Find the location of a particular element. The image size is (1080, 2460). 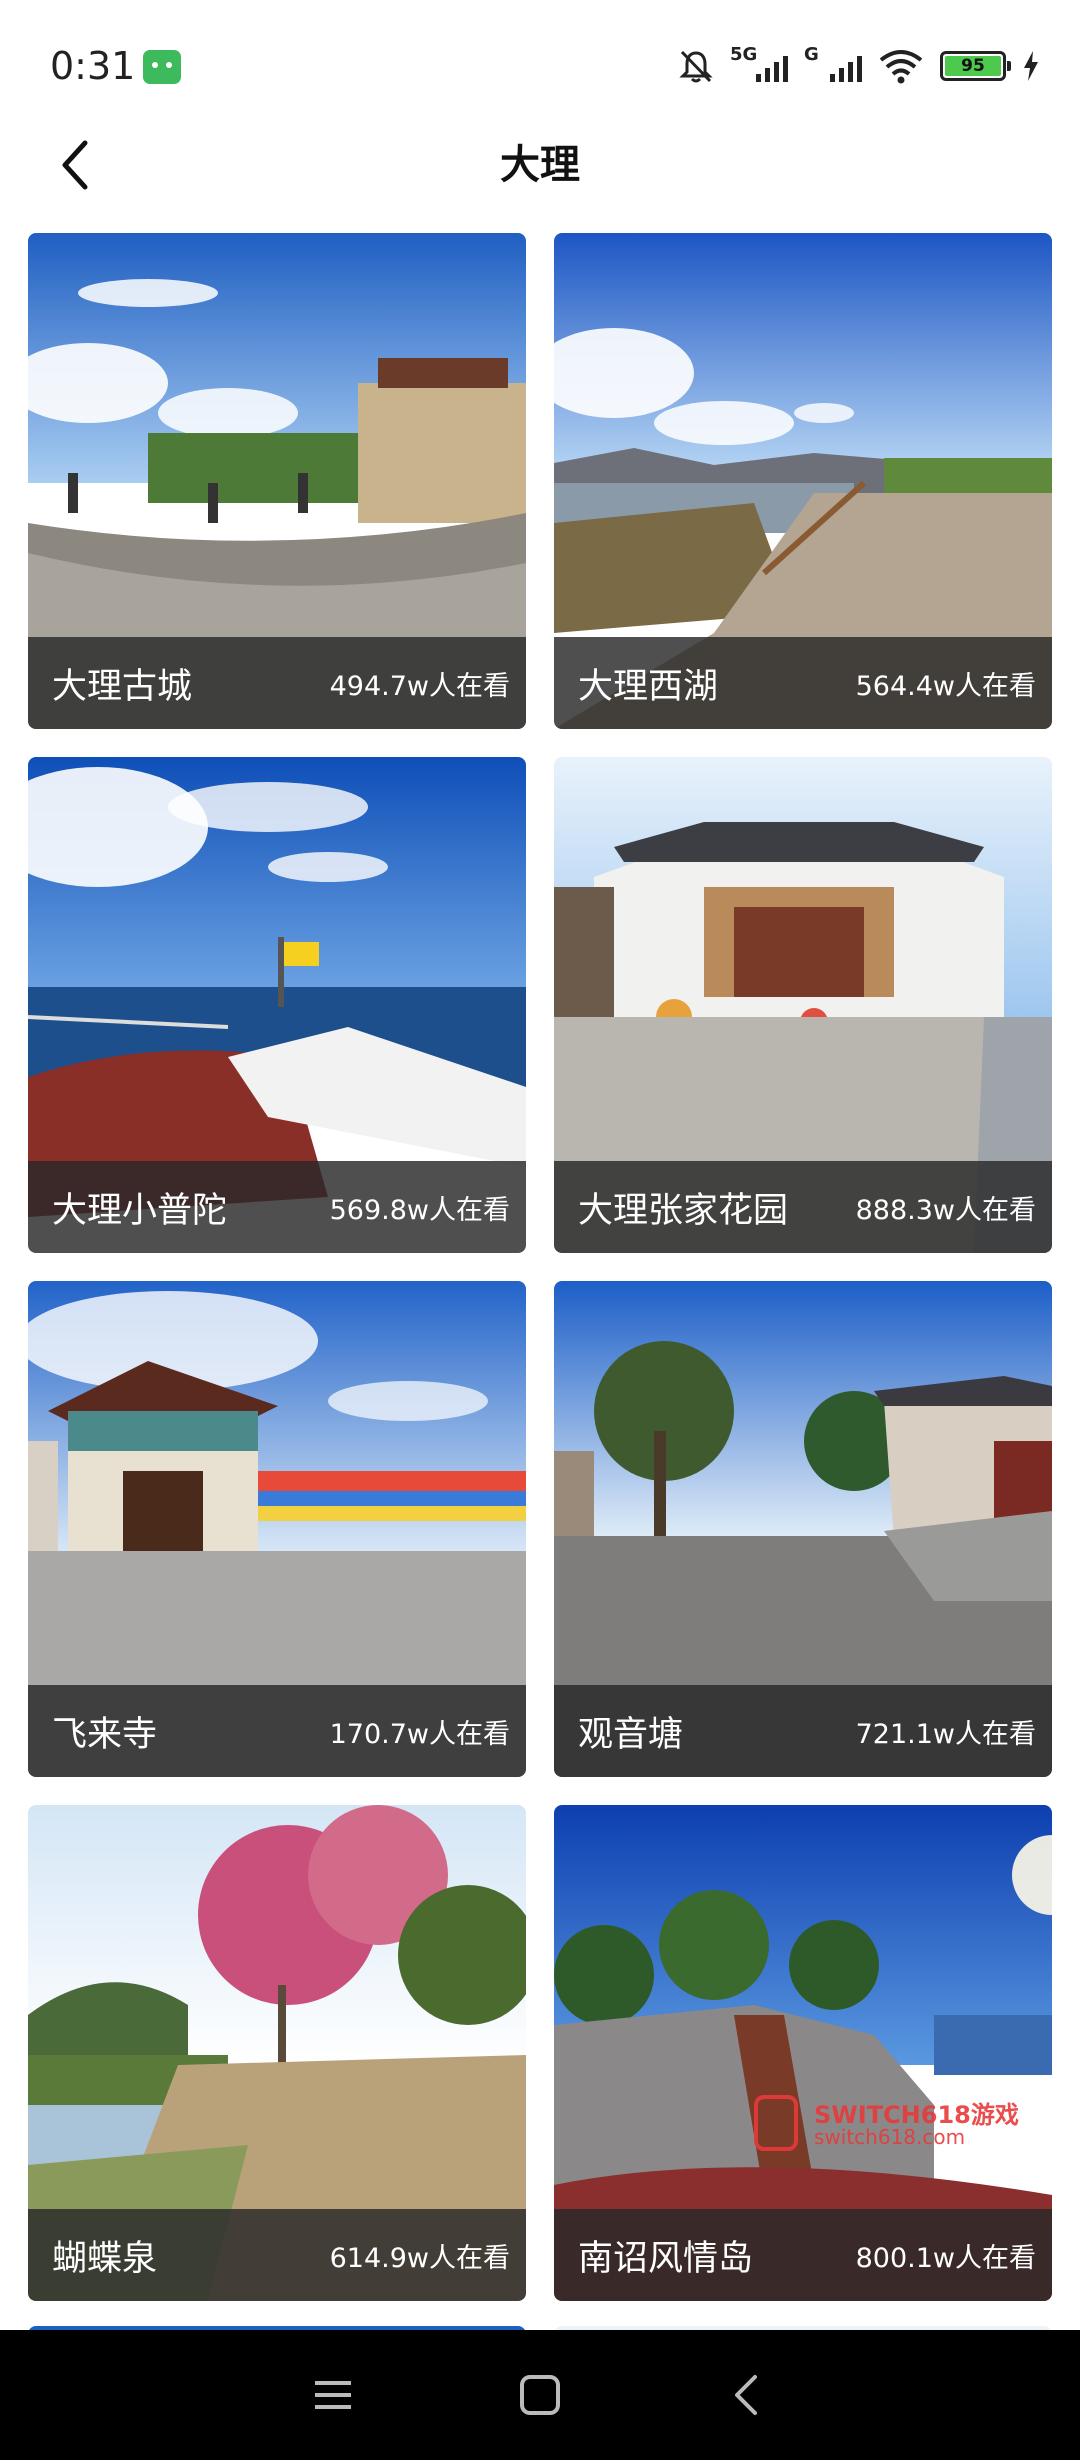

switch-logo is located at coordinates (776, 2123).